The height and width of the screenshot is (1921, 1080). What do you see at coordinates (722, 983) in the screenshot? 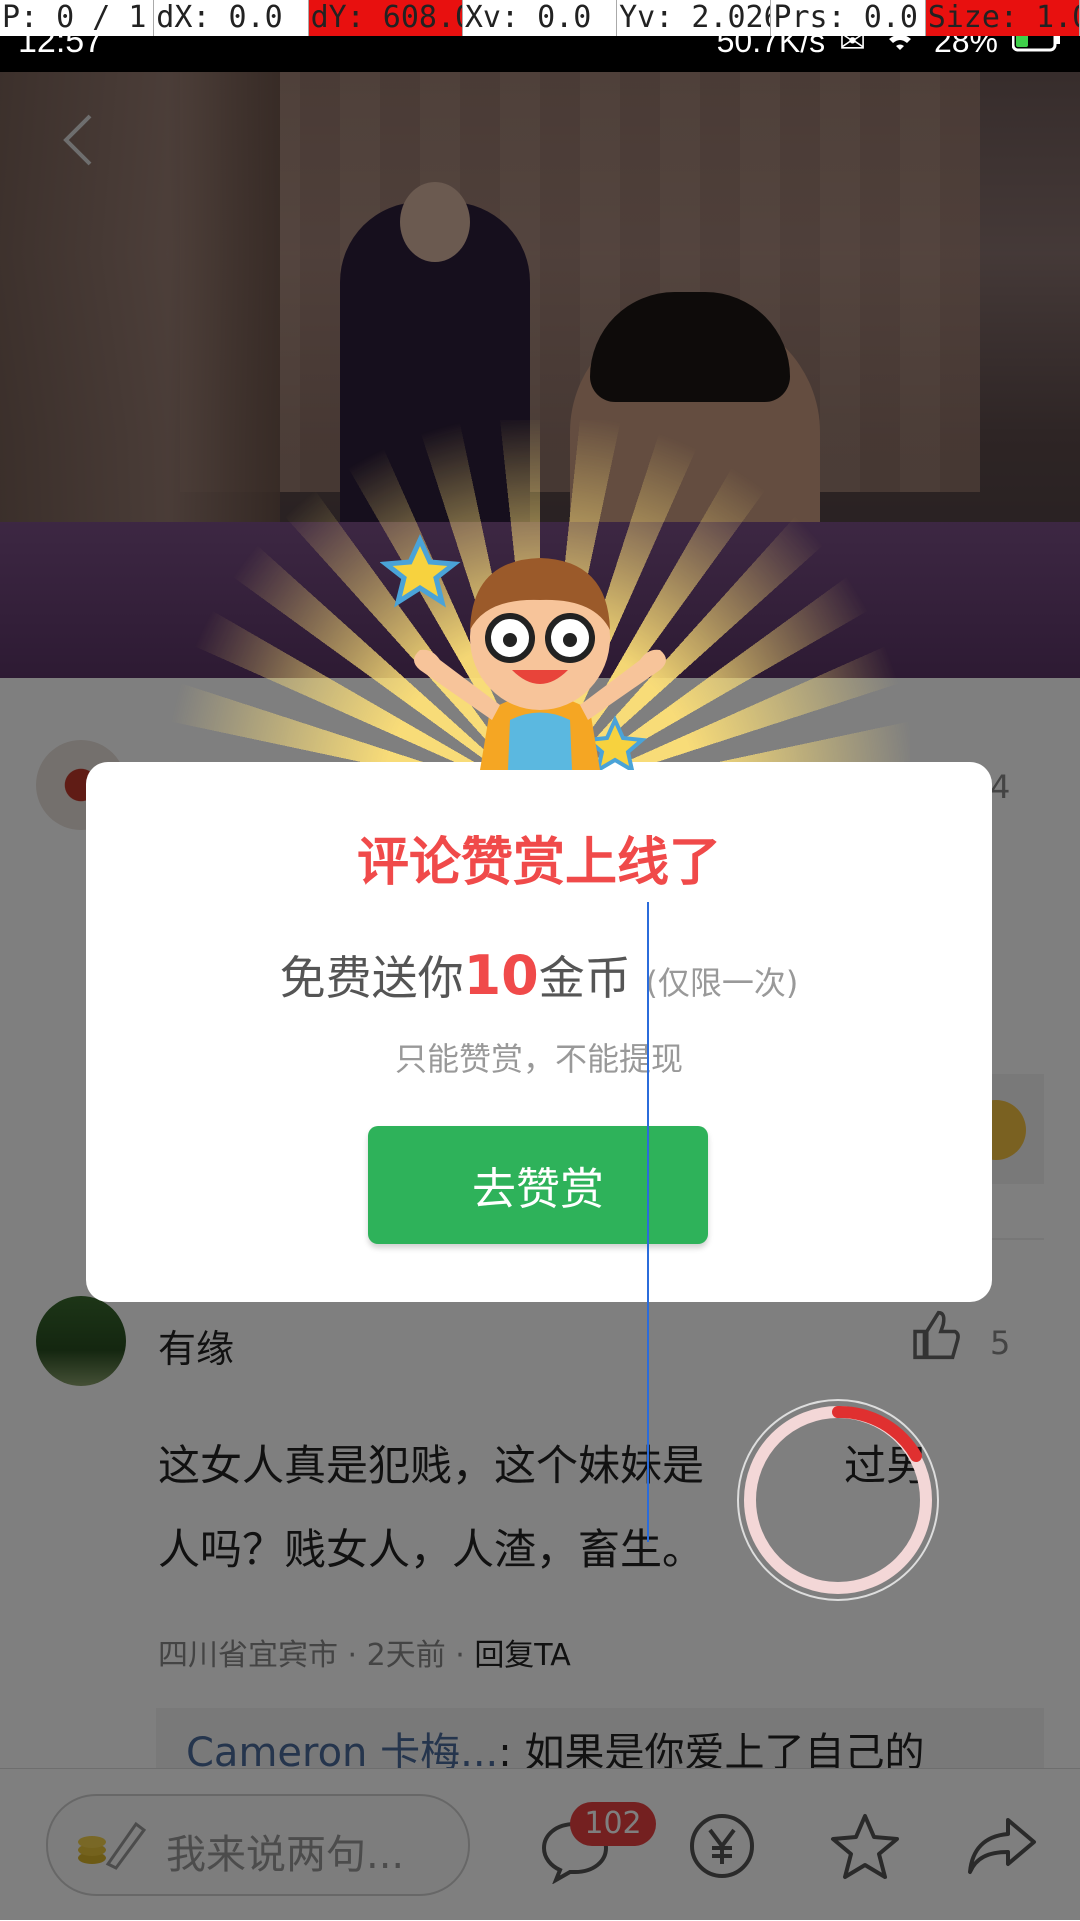
I see `offer-limit: (仅限一次)` at bounding box center [722, 983].